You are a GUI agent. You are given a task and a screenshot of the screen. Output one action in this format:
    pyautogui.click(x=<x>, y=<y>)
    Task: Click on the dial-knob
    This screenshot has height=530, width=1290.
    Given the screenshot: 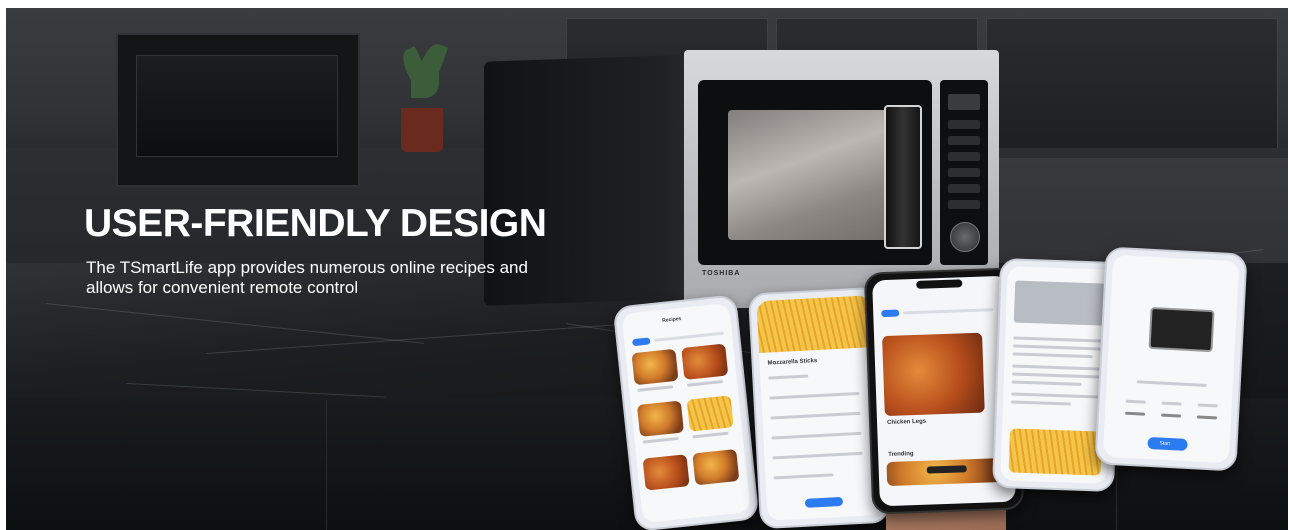 What is the action you would take?
    pyautogui.click(x=965, y=237)
    